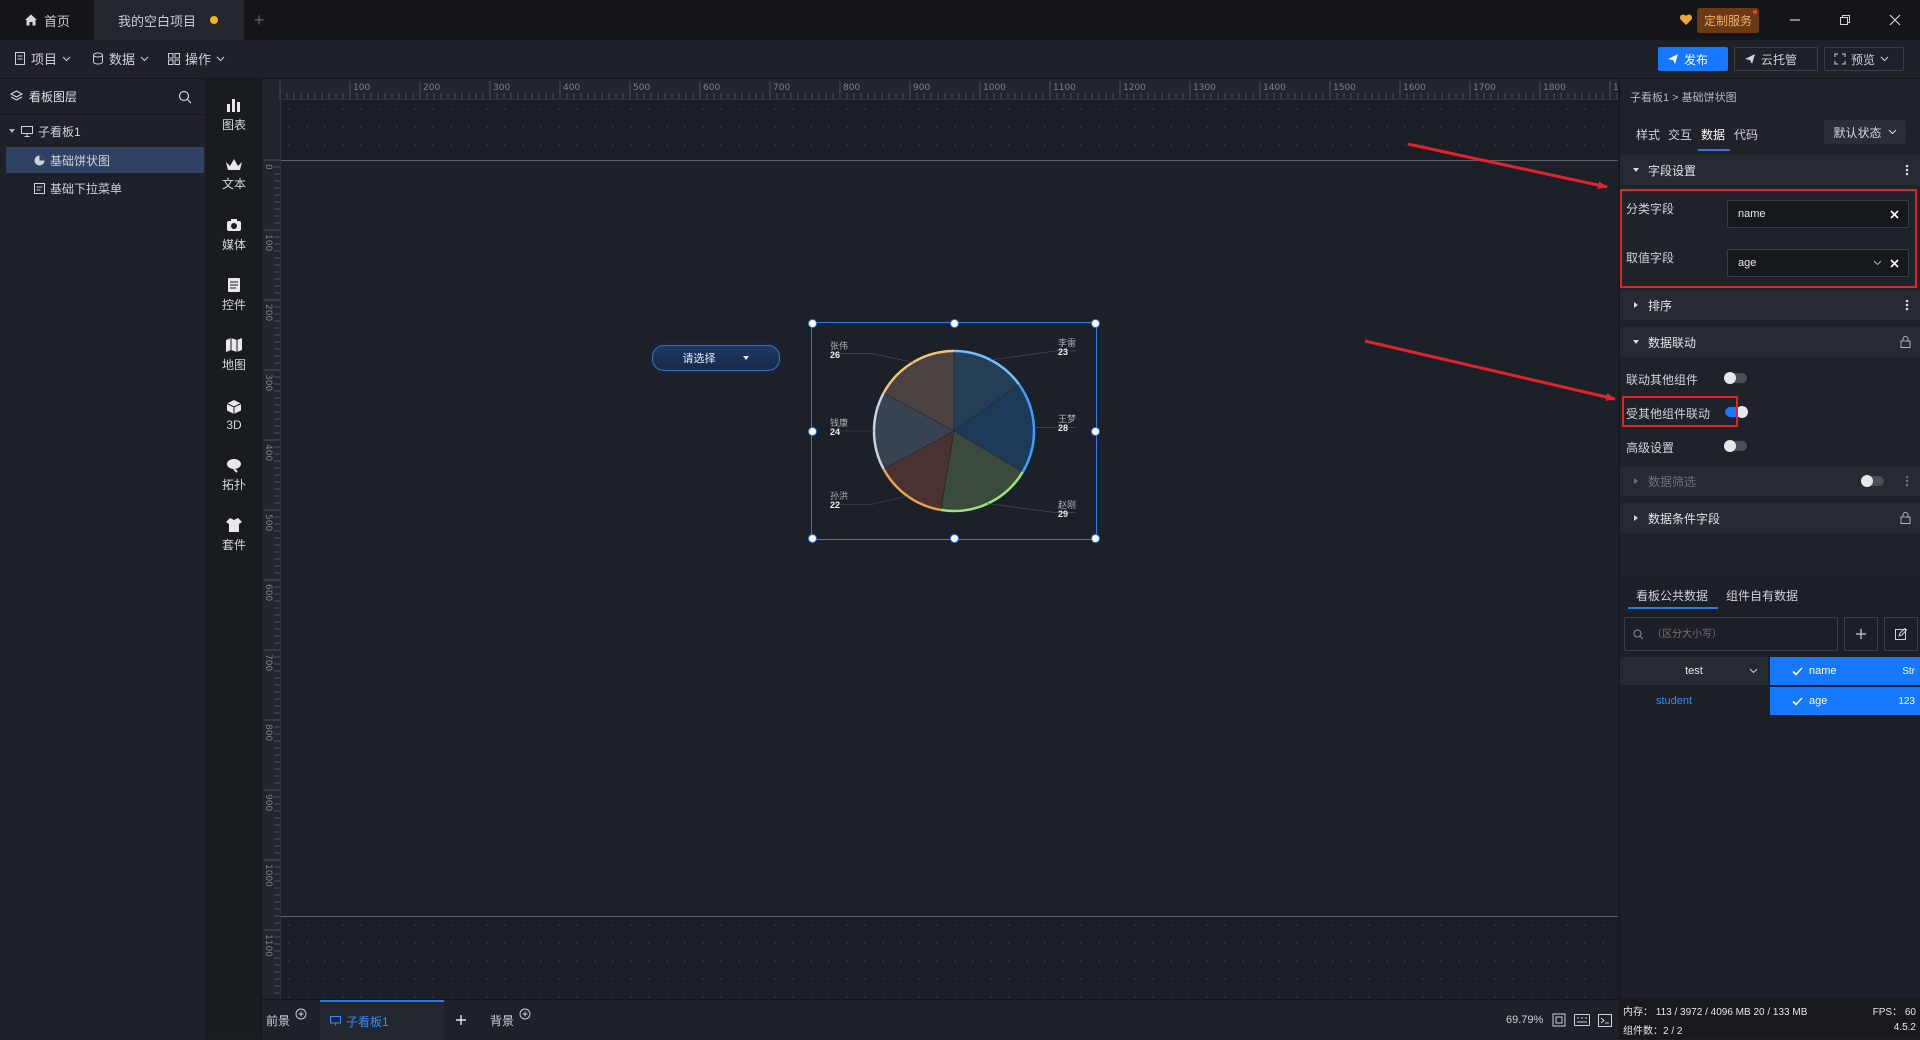  What do you see at coordinates (234, 235) in the screenshot?
I see `component-media: 媒体` at bounding box center [234, 235].